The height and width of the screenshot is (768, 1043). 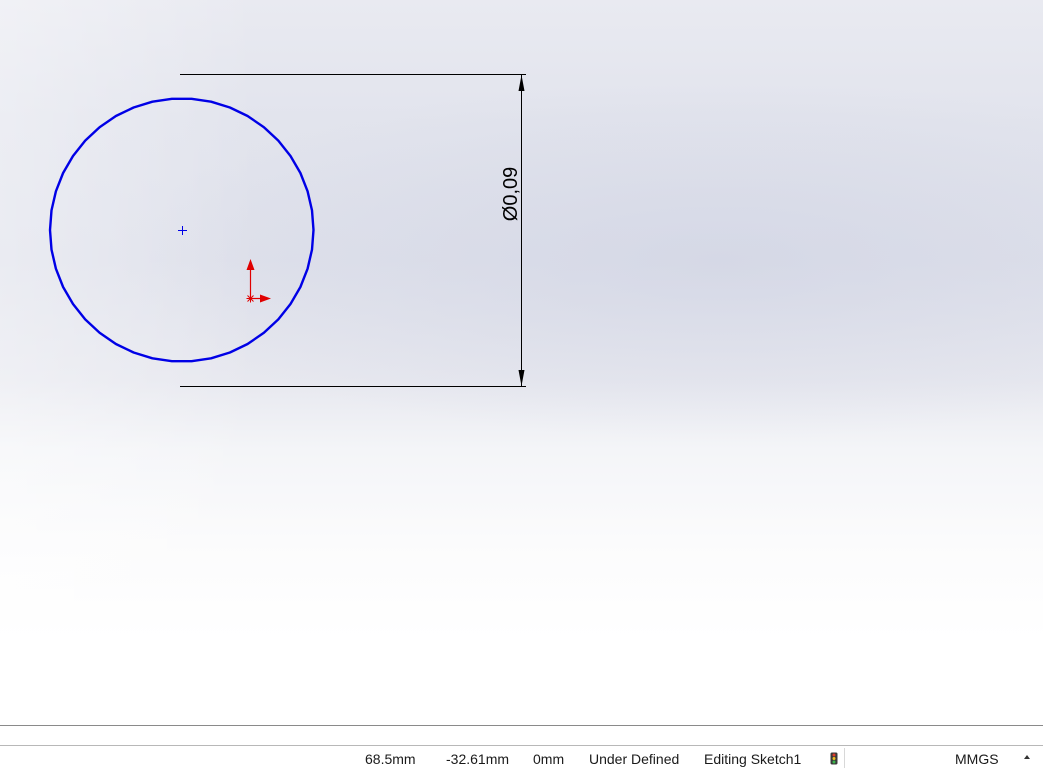 I want to click on dimension-value: Ø0,09, so click(x=511, y=194).